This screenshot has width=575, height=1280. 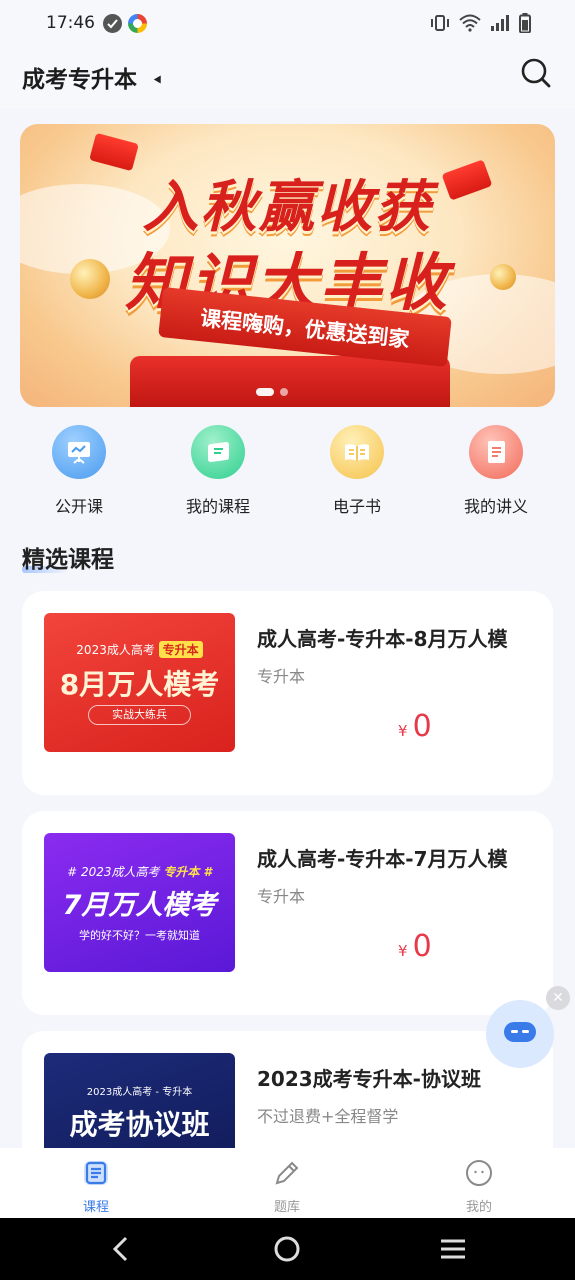 I want to click on presentation-icon, so click(x=79, y=452).